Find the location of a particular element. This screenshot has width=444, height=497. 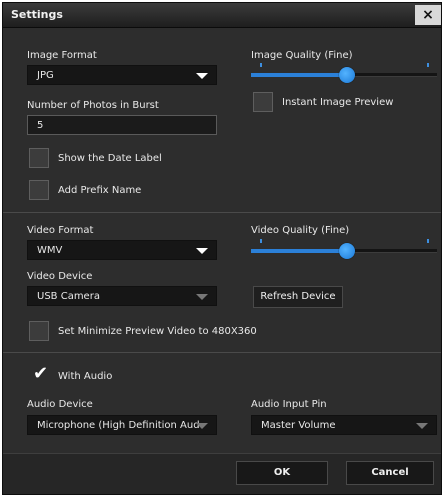

show-date-label: Show the Date Label is located at coordinates (110, 158).